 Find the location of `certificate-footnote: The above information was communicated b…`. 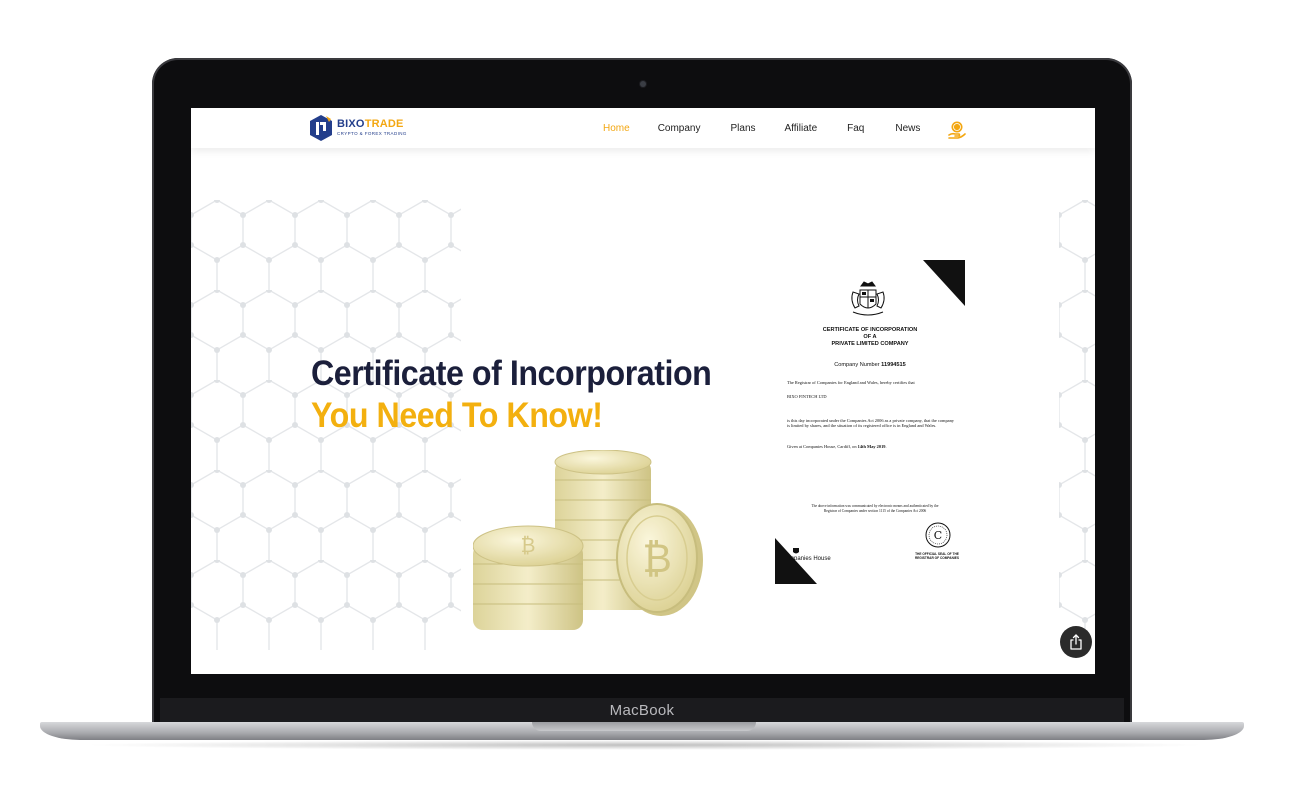

certificate-footnote: The above information was communicated b… is located at coordinates (875, 508).